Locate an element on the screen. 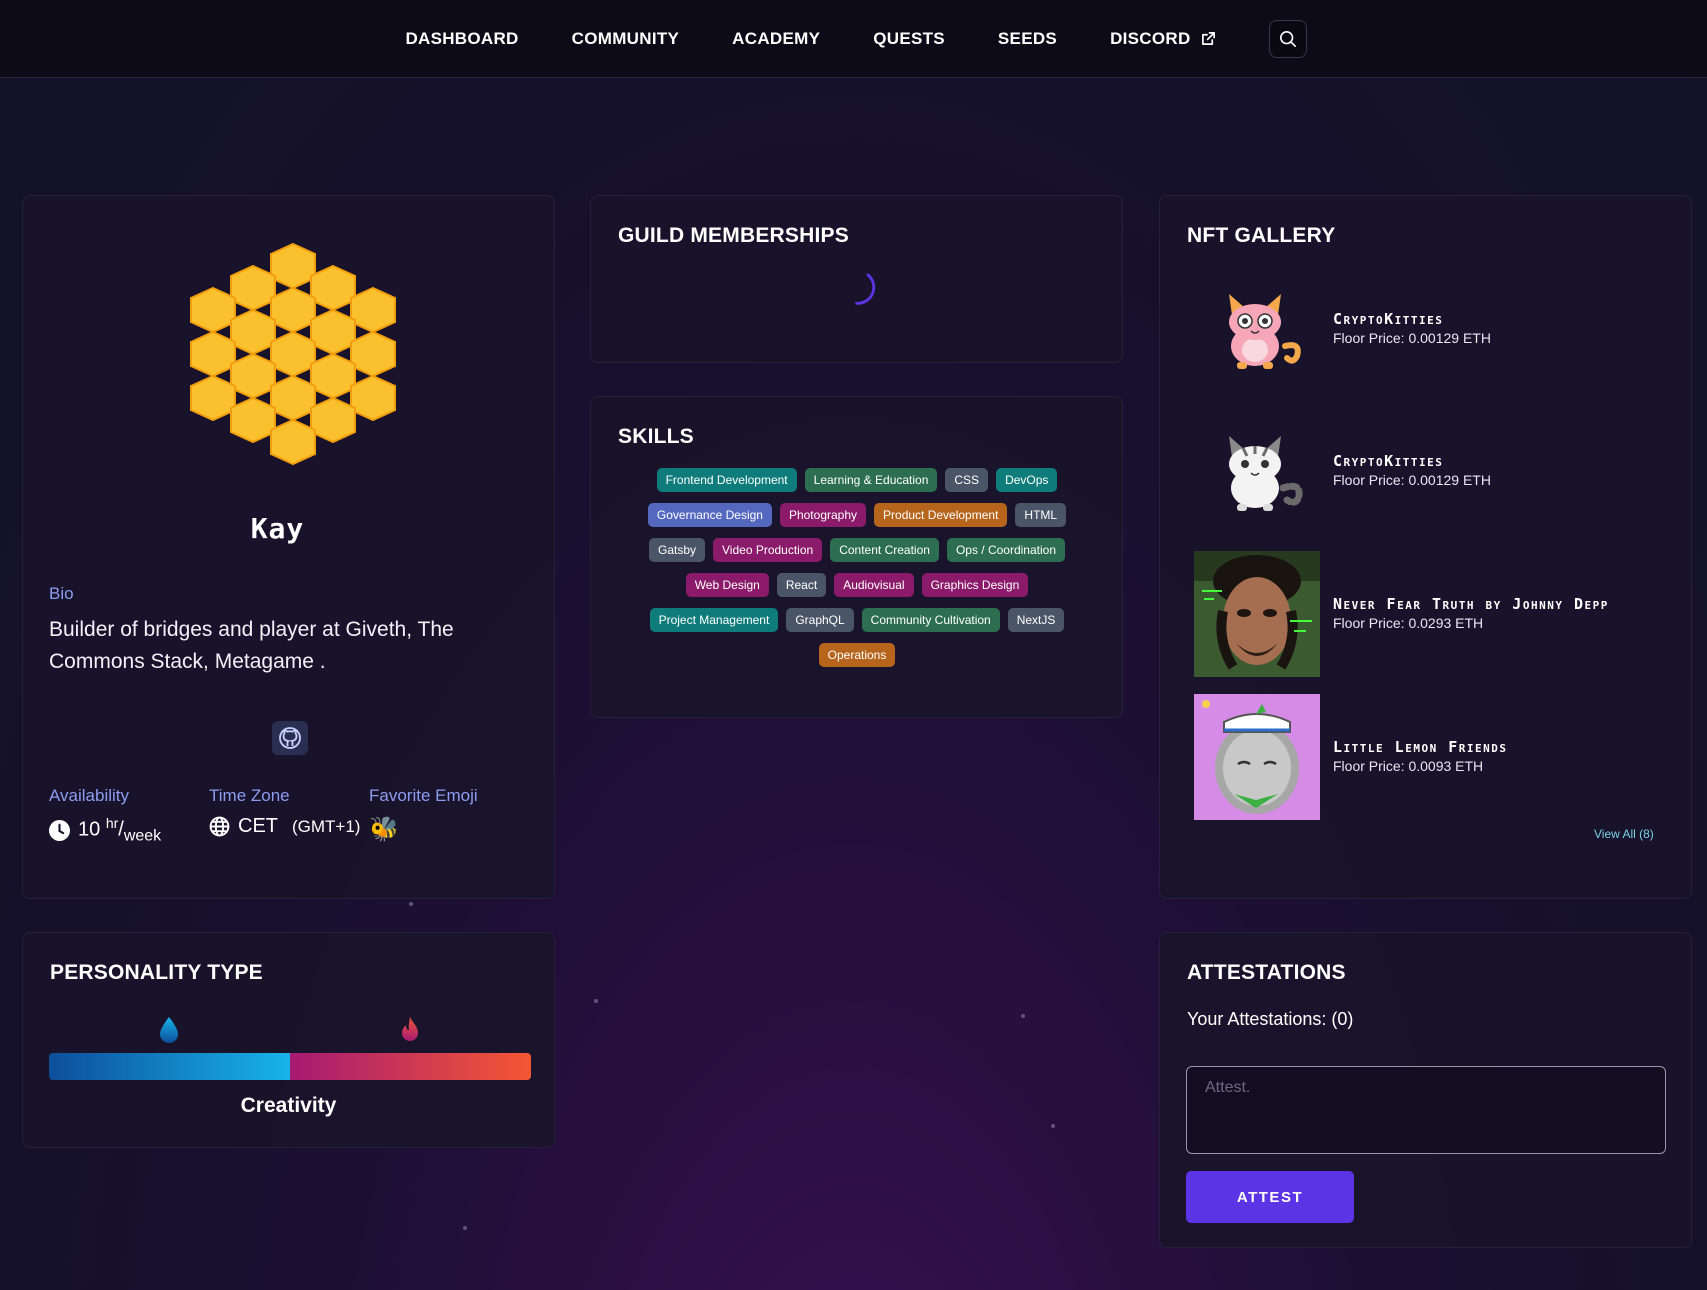  profile-name: Kay is located at coordinates (277, 528).